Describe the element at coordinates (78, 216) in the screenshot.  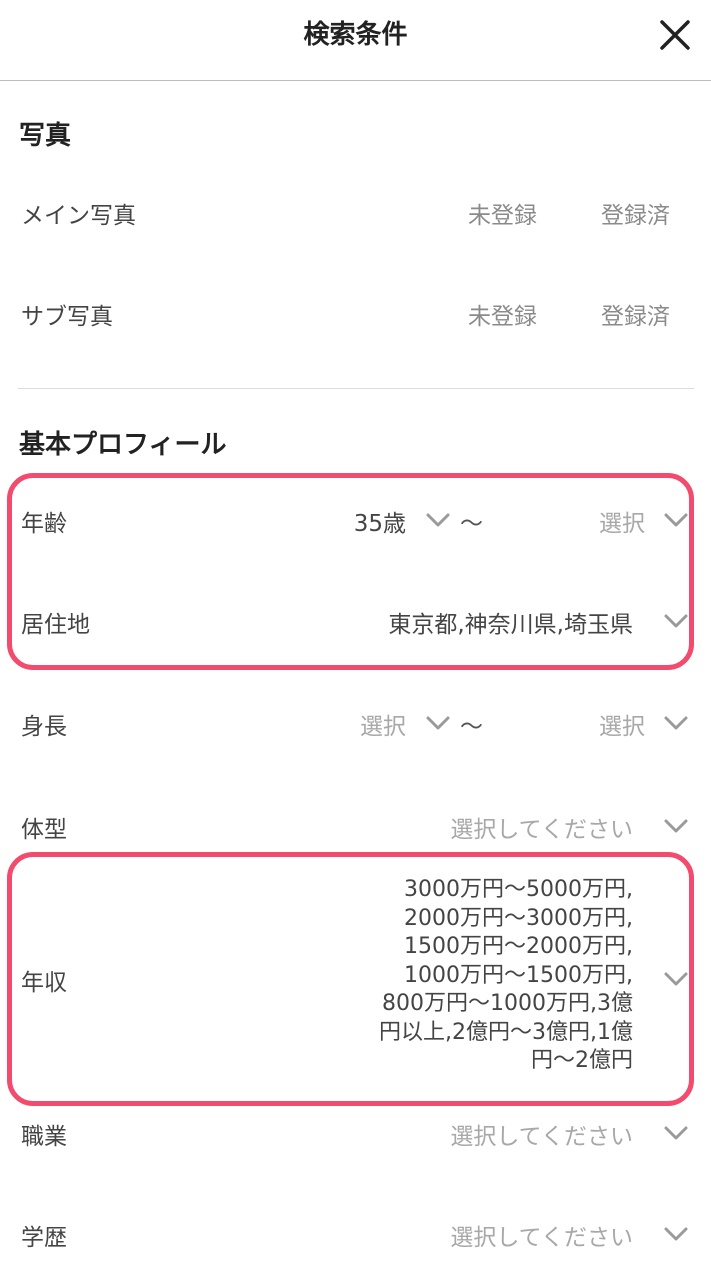
I see `main-photo-label: メイン写真` at that location.